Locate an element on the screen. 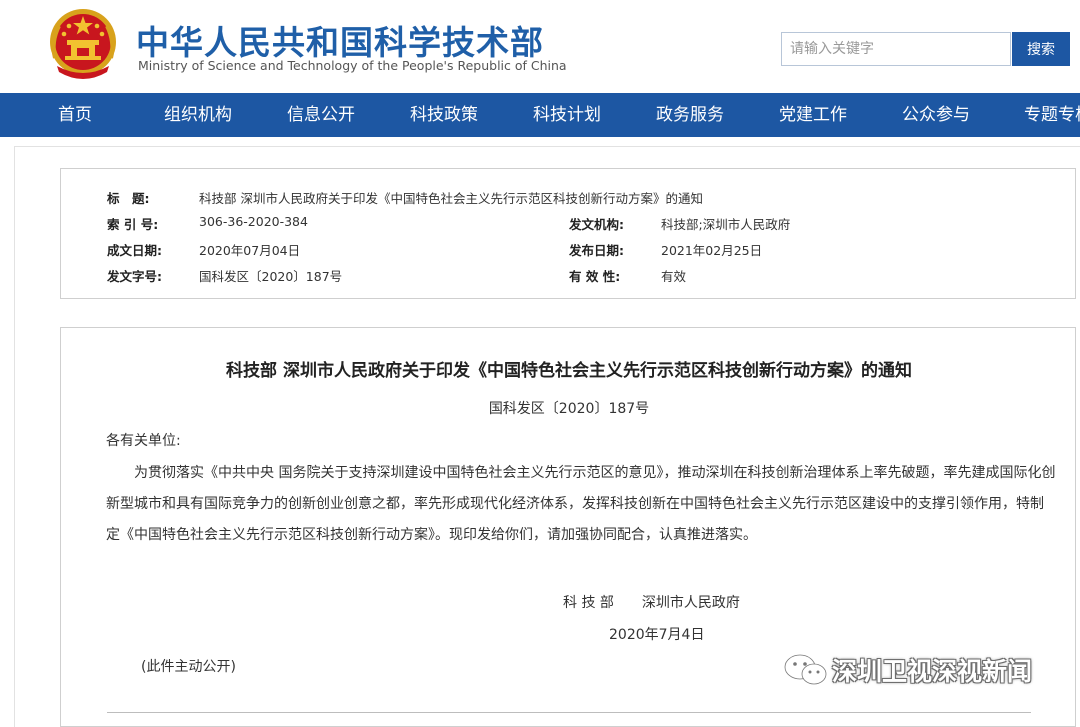 This screenshot has width=1080, height=727. divider is located at coordinates (569, 712).